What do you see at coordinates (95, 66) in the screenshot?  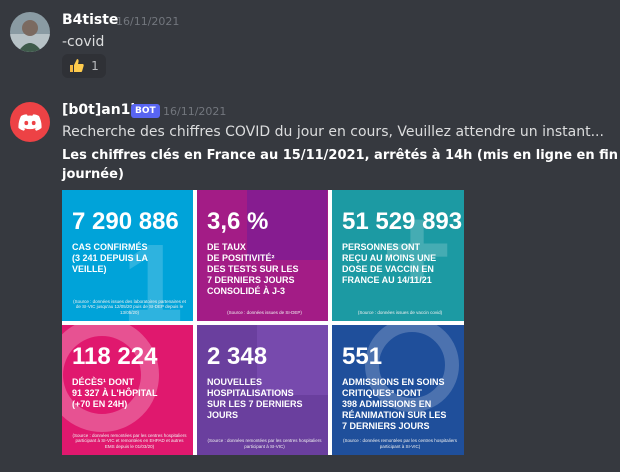 I see `reaction-count: 1` at bounding box center [95, 66].